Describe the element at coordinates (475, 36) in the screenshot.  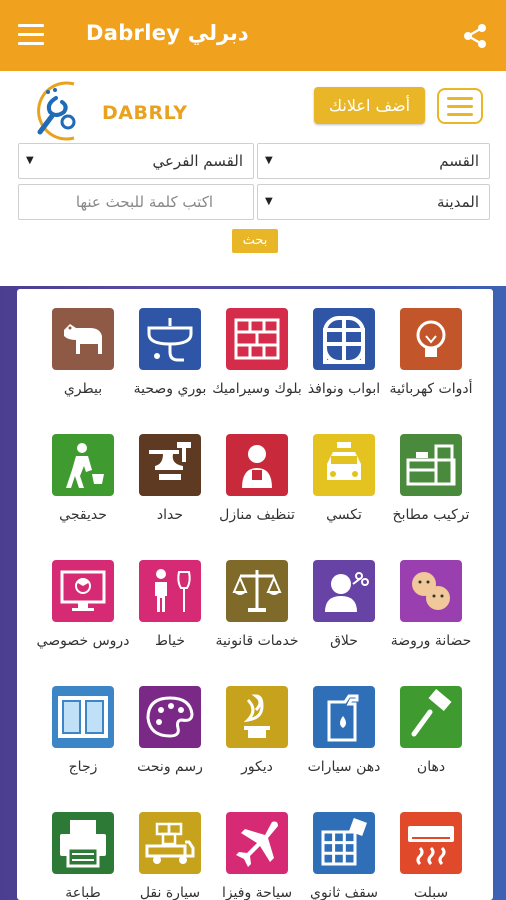
I see `share-icon` at that location.